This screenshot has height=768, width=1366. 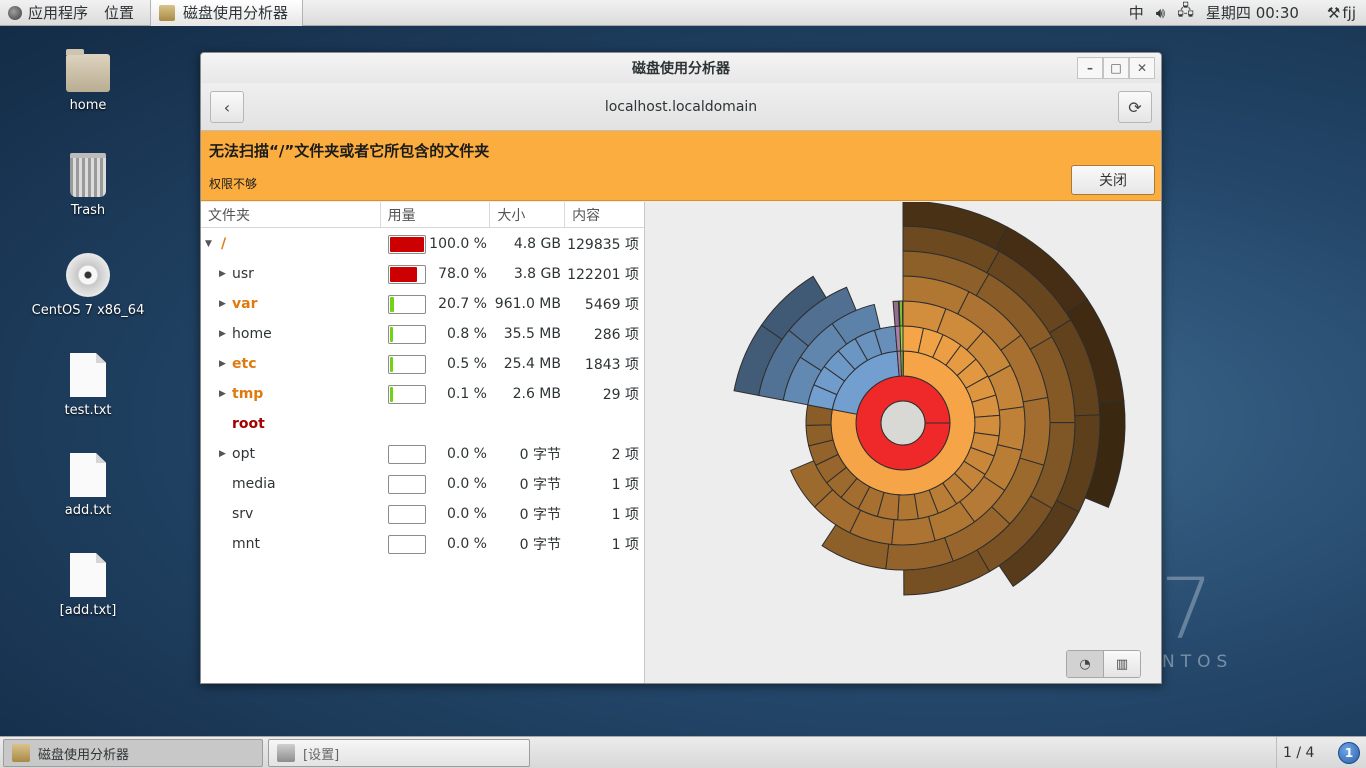 What do you see at coordinates (1136, 12) in the screenshot?
I see `input-method-indicator: 中` at bounding box center [1136, 12].